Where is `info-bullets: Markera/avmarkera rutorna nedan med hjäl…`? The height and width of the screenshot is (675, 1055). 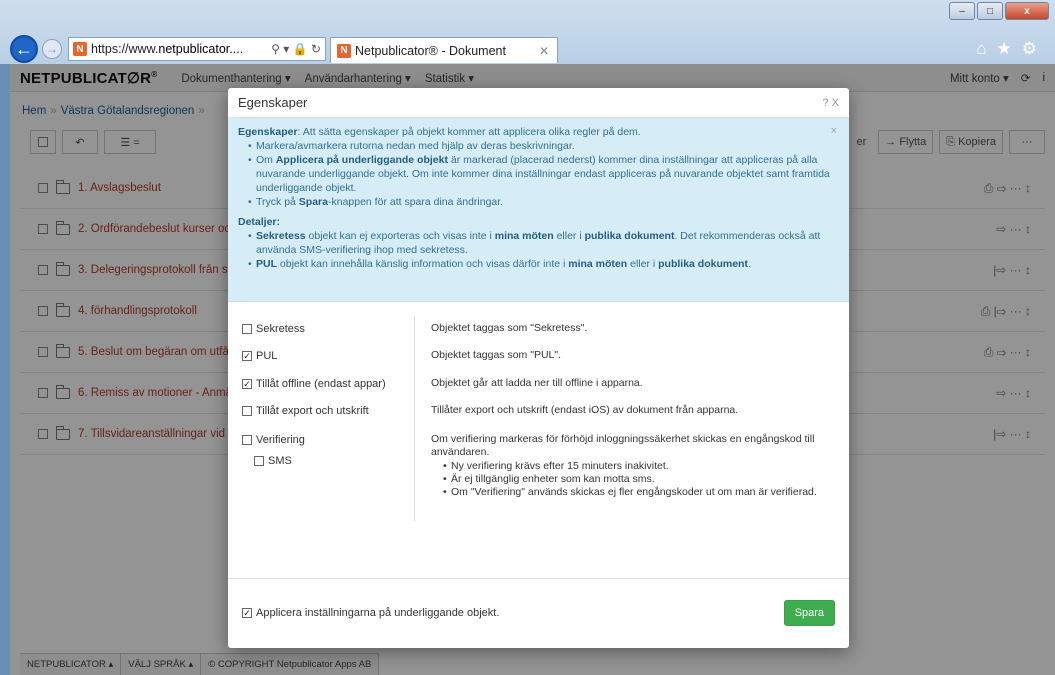 info-bullets: Markera/avmarkera rutorna nedan med hjäl… is located at coordinates (538, 174).